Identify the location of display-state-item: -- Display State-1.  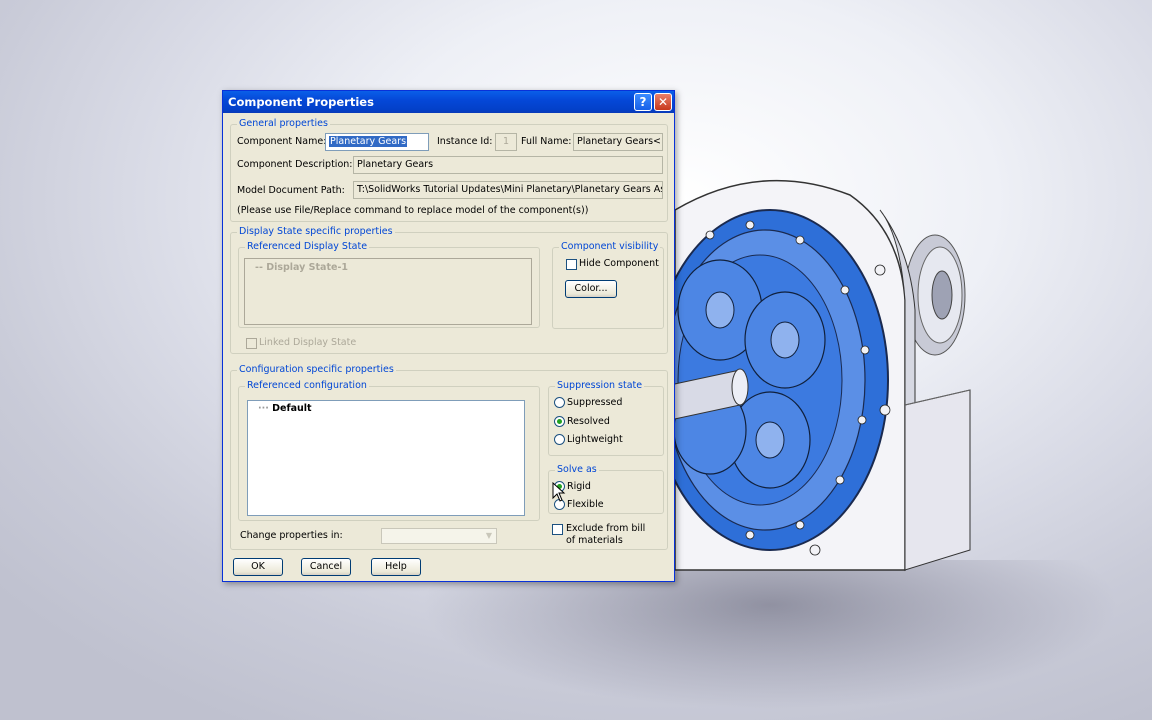
(302, 267).